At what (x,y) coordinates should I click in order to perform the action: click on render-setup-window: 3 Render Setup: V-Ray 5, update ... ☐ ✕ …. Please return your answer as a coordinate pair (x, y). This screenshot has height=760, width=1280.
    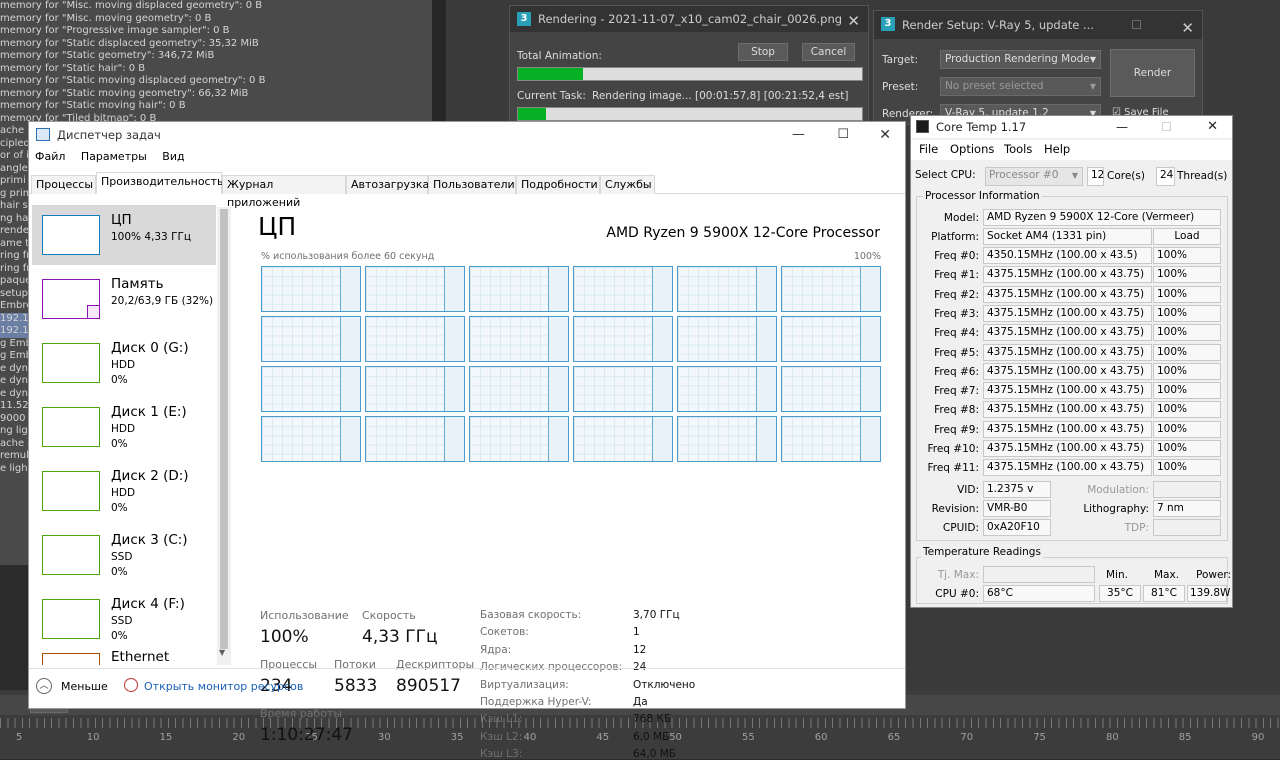
    Looking at the image, I should click on (1038, 67).